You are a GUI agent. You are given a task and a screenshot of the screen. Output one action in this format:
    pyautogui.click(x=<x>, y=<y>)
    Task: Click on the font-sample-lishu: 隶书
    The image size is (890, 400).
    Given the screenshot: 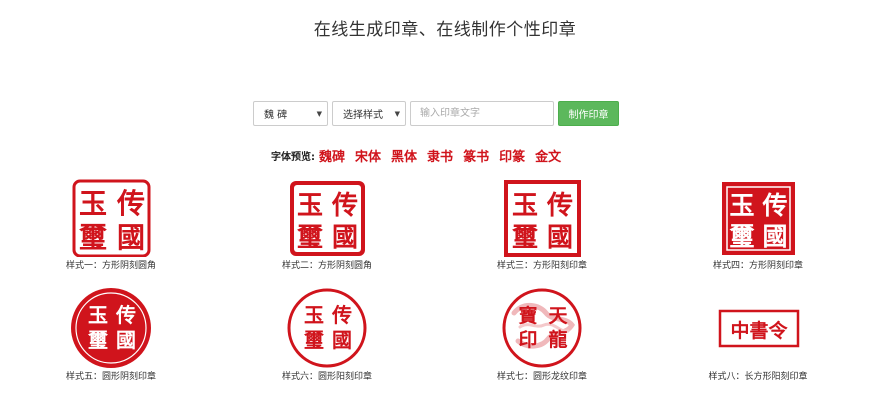 What is the action you would take?
    pyautogui.click(x=440, y=155)
    